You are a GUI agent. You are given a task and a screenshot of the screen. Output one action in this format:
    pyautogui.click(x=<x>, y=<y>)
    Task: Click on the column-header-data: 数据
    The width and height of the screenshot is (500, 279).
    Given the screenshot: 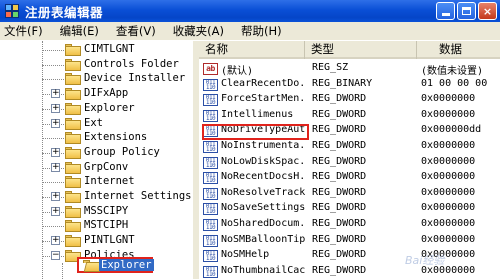 What is the action you would take?
    pyautogui.click(x=458, y=50)
    